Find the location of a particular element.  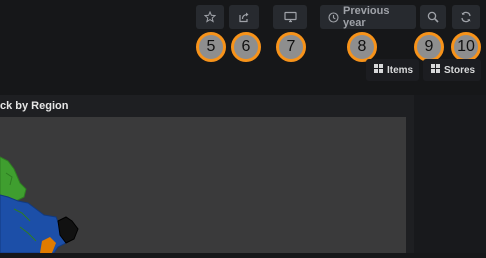

share-button is located at coordinates (244, 17).